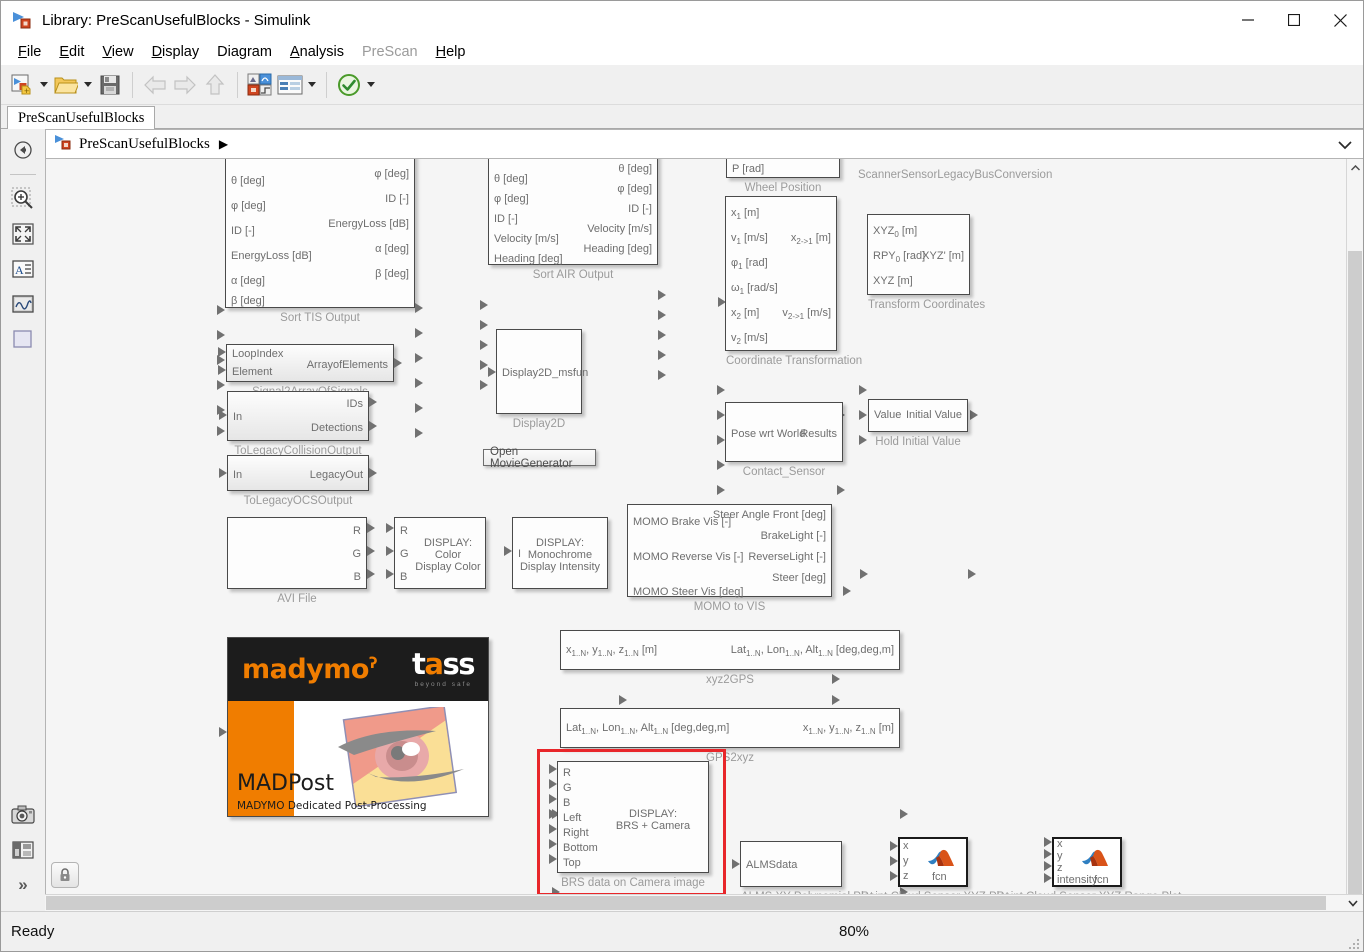 The height and width of the screenshot is (952, 1364). I want to click on navigate-back-icon, so click(23, 150).